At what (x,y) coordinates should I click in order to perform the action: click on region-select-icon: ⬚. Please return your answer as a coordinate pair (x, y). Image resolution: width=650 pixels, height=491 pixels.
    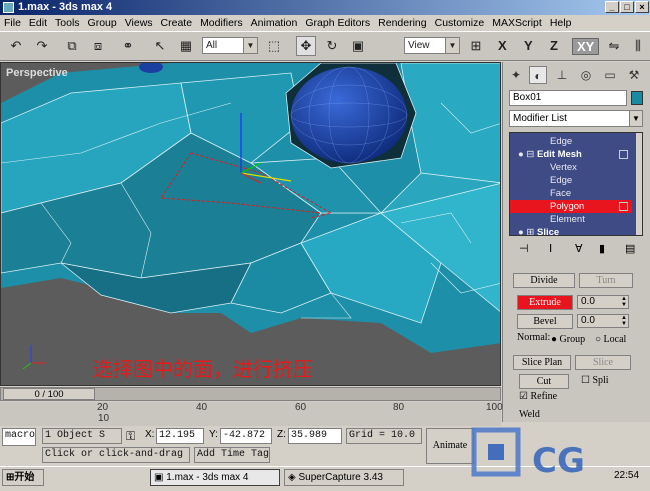
    Looking at the image, I should click on (274, 46).